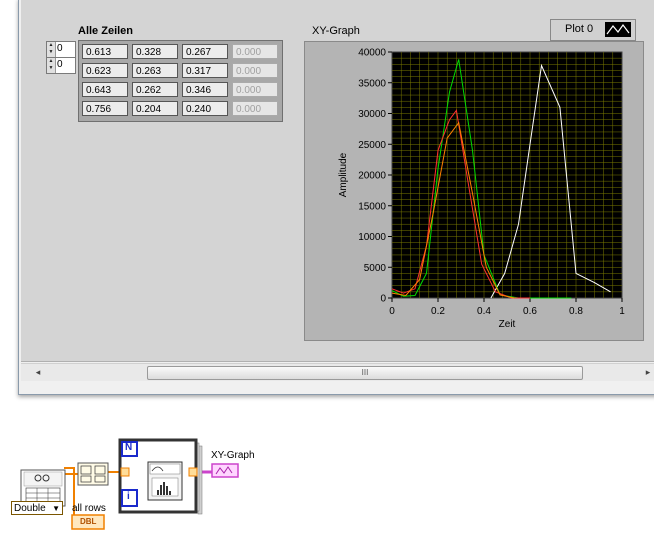 This screenshot has height=547, width=654. I want to click on col-index-value: 0, so click(60, 64).